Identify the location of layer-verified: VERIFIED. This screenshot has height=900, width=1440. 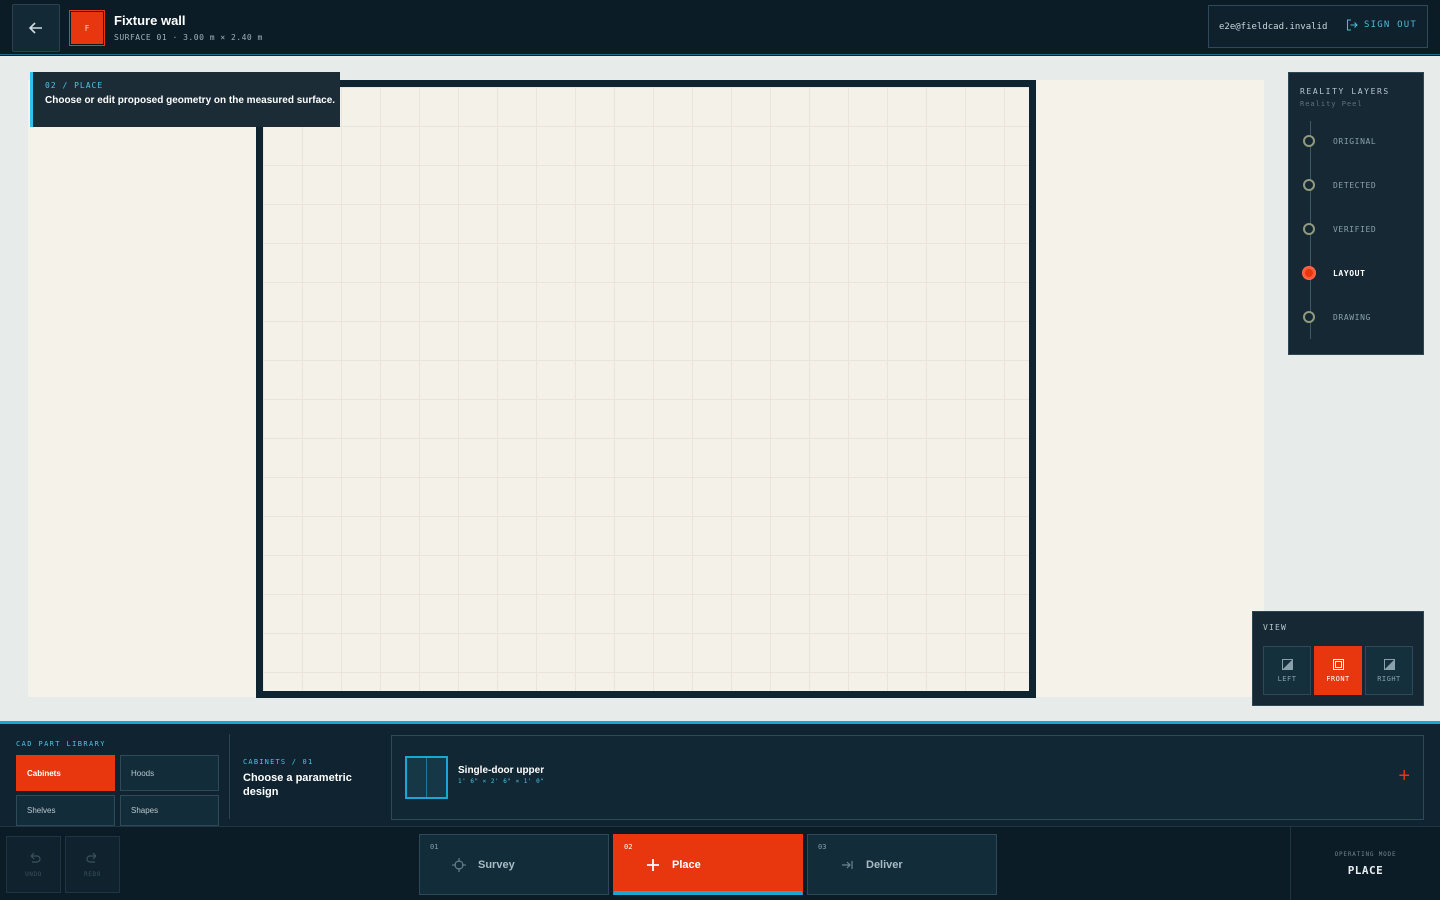
(1339, 229).